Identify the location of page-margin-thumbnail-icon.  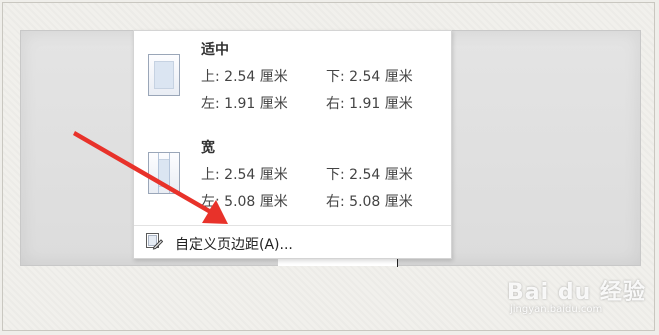
(164, 75).